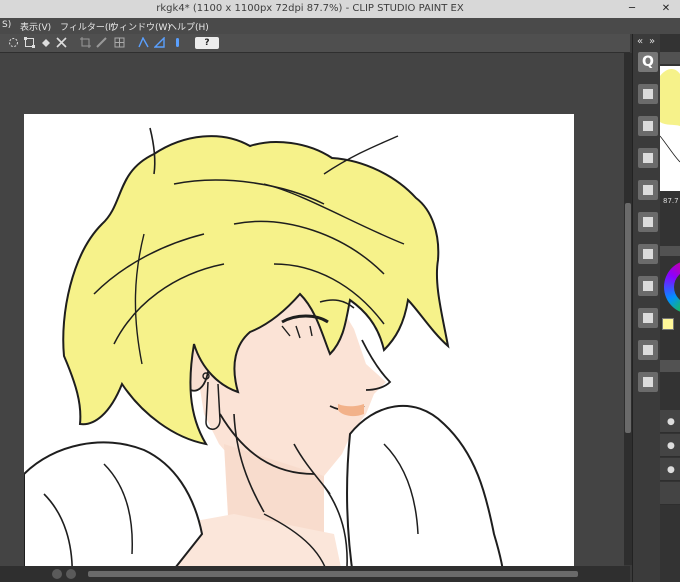 This screenshot has height=582, width=680. Describe the element at coordinates (143, 42) in the screenshot. I see `perspective-ruler-icon` at that location.